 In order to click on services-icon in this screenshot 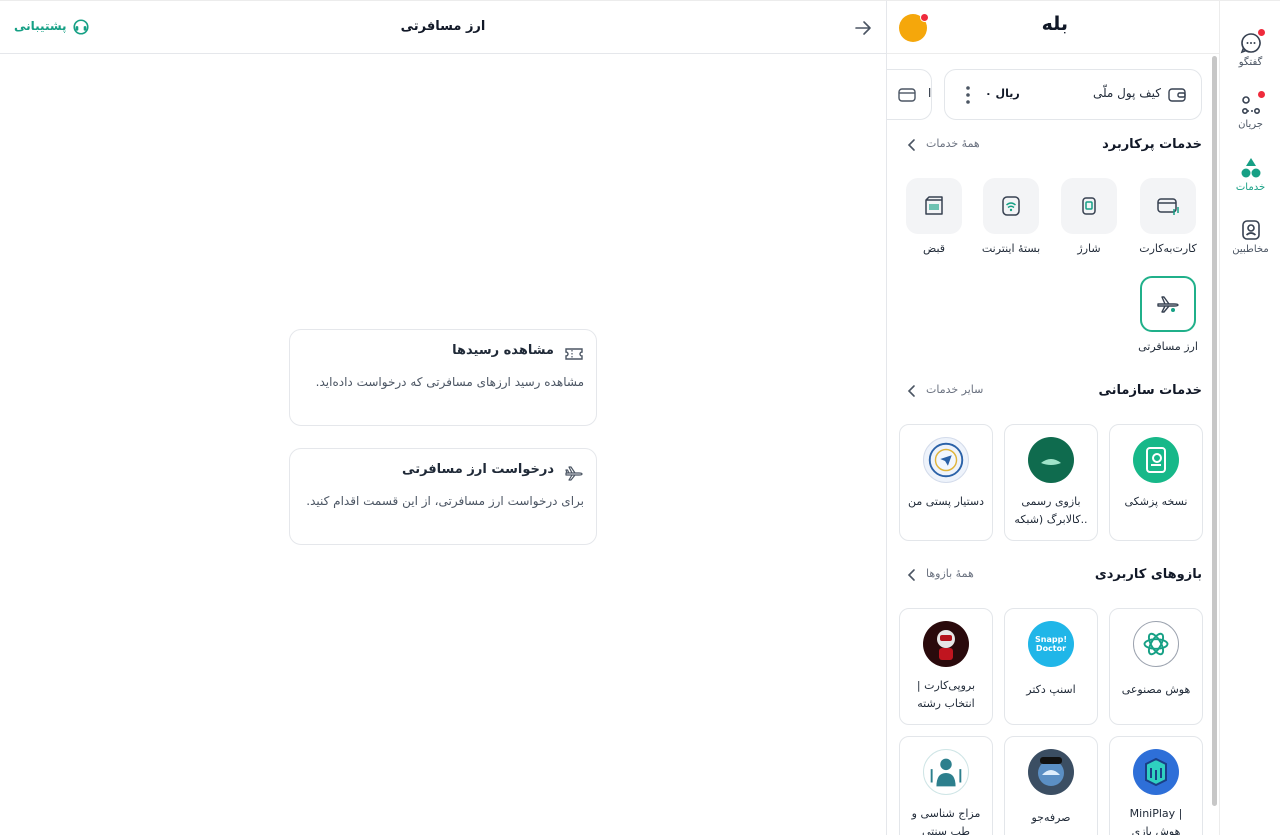, I will do `click(1250, 168)`.